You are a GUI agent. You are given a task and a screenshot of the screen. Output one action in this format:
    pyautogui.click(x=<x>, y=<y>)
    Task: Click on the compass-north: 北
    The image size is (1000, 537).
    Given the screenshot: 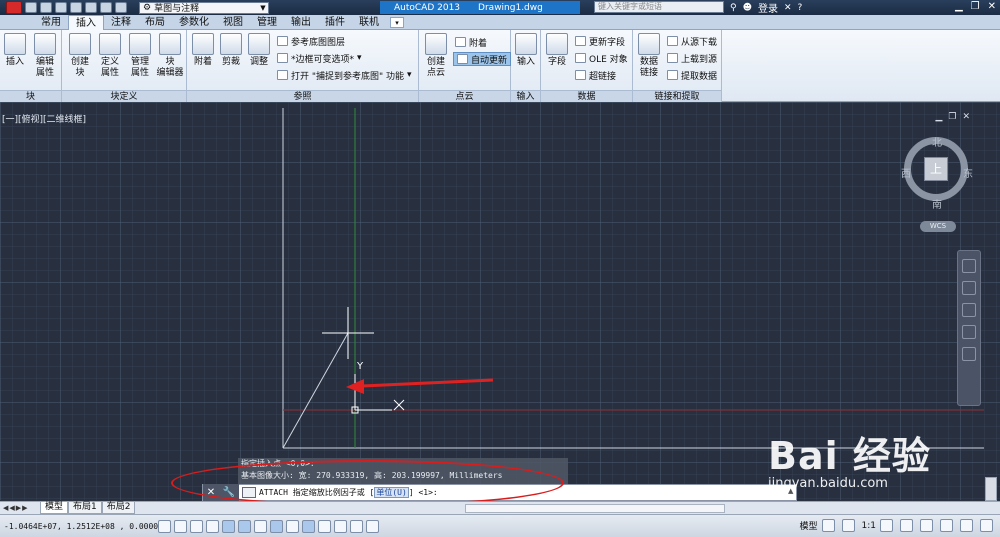 What is the action you would take?
    pyautogui.click(x=937, y=141)
    